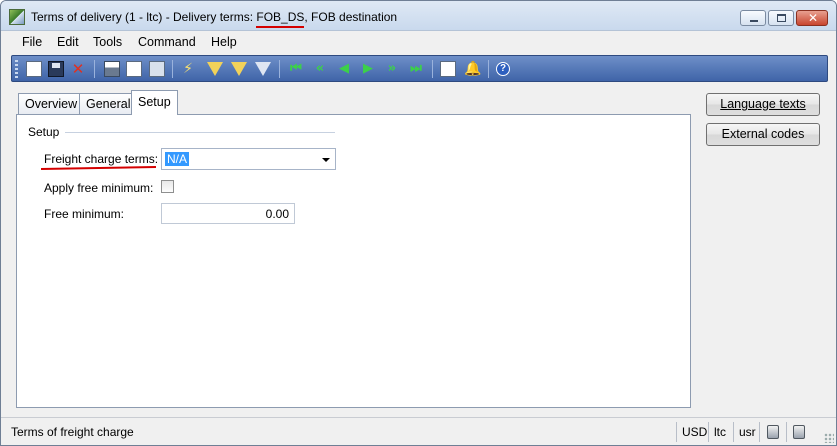  Describe the element at coordinates (239, 69) in the screenshot. I see `advanced-filter-icon` at that location.